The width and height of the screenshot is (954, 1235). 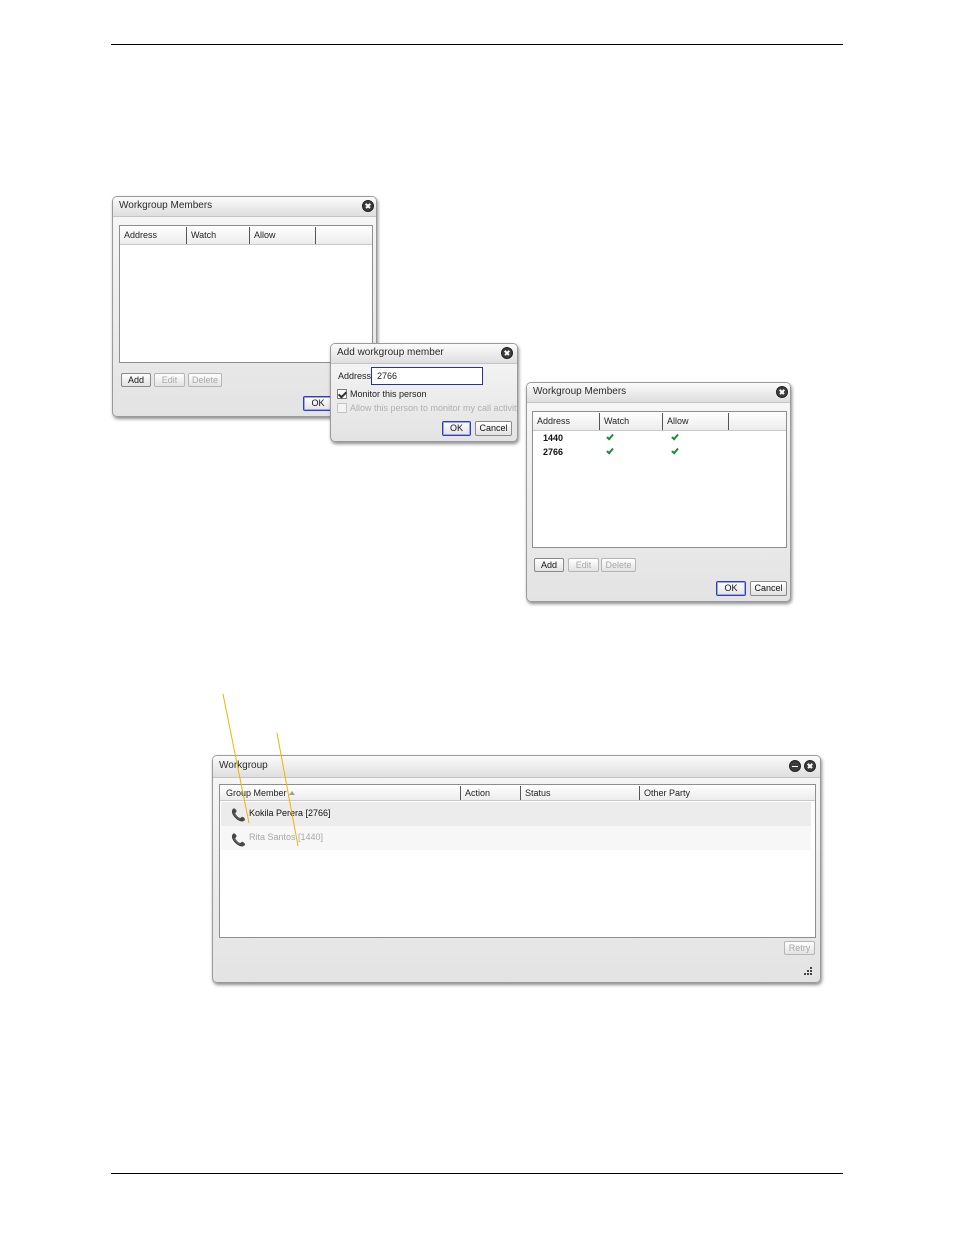 What do you see at coordinates (287, 789) in the screenshot?
I see `callout-line-unavailable` at bounding box center [287, 789].